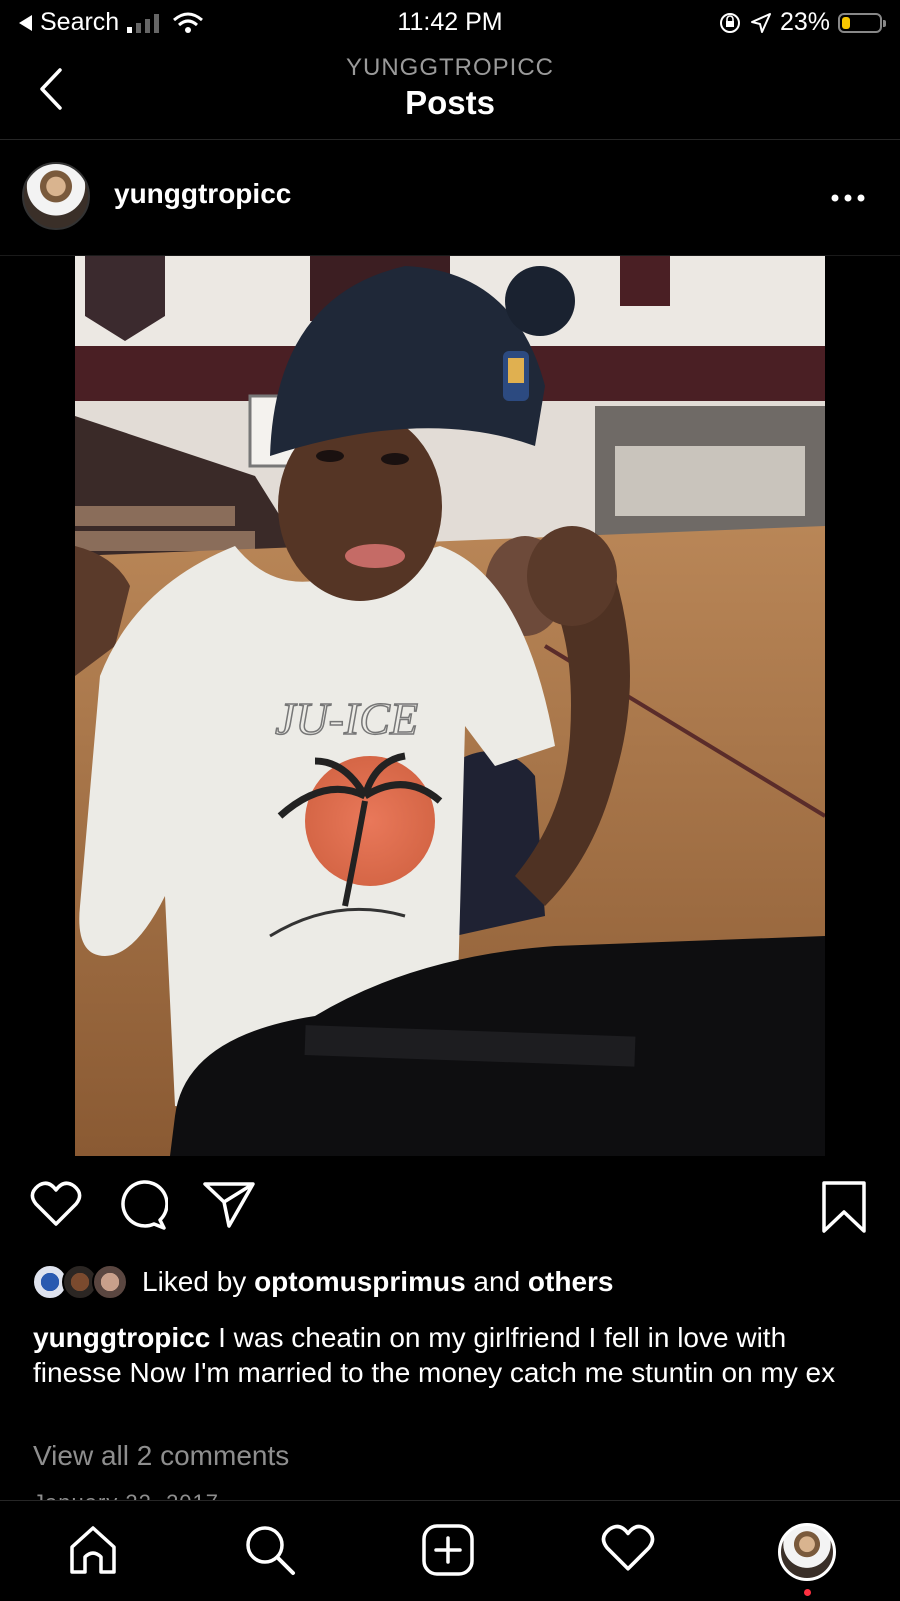  Describe the element at coordinates (450, 22) in the screenshot. I see `status-bar: Search 11:42 PM 23%` at that location.